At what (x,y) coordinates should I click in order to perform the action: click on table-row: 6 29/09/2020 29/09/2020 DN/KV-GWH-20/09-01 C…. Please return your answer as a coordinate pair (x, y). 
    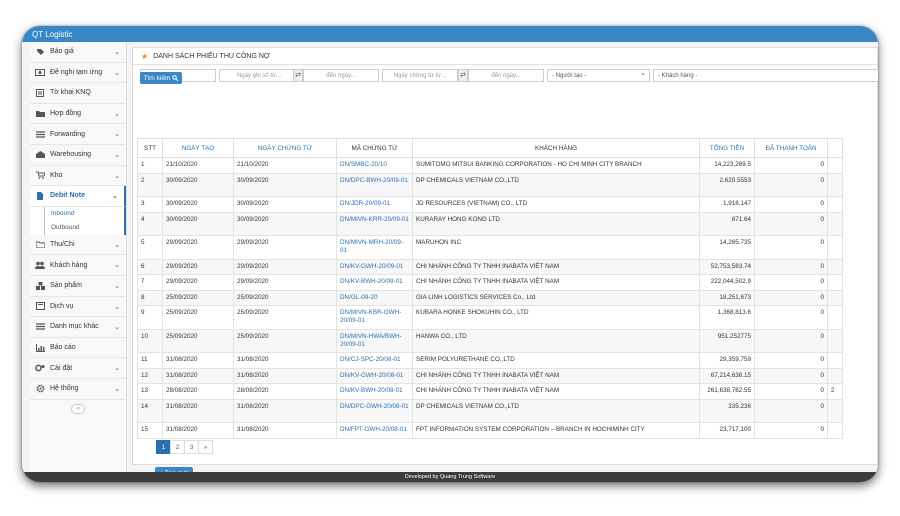
    Looking at the image, I should click on (490, 266).